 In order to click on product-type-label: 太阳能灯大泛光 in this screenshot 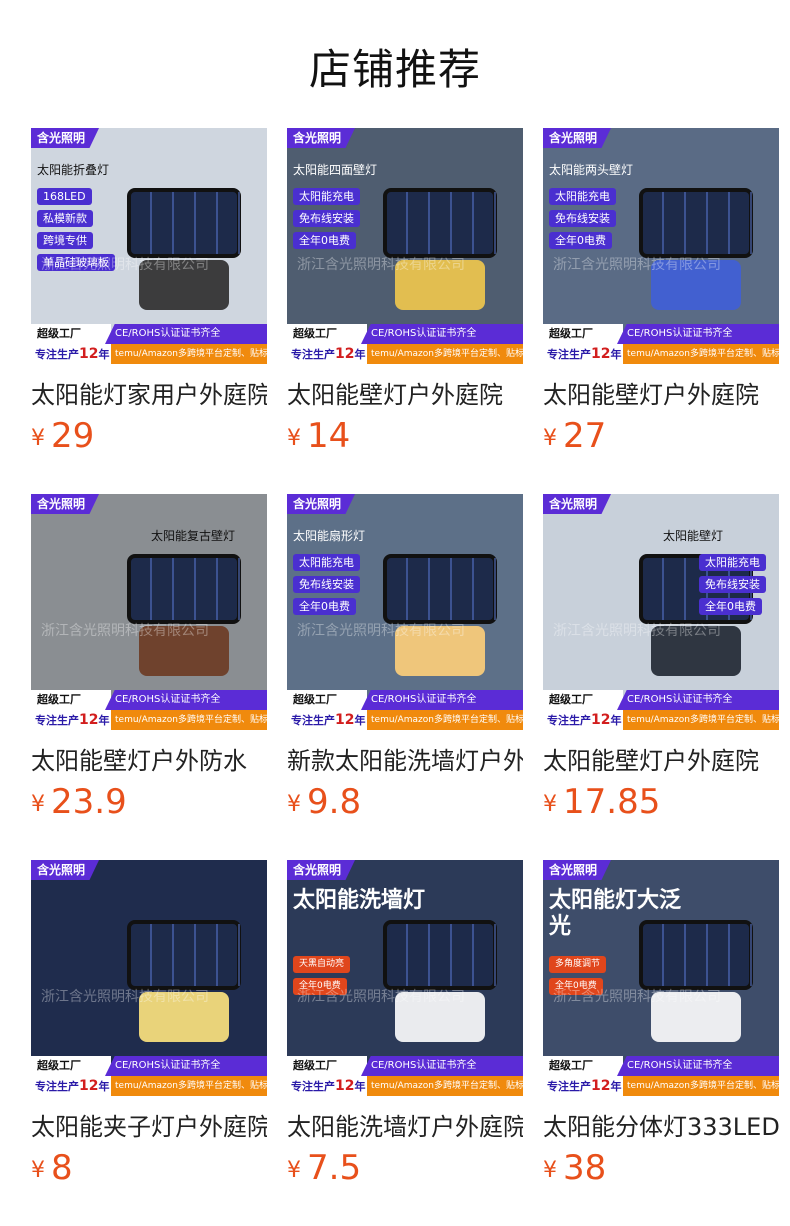, I will do `click(615, 913)`.